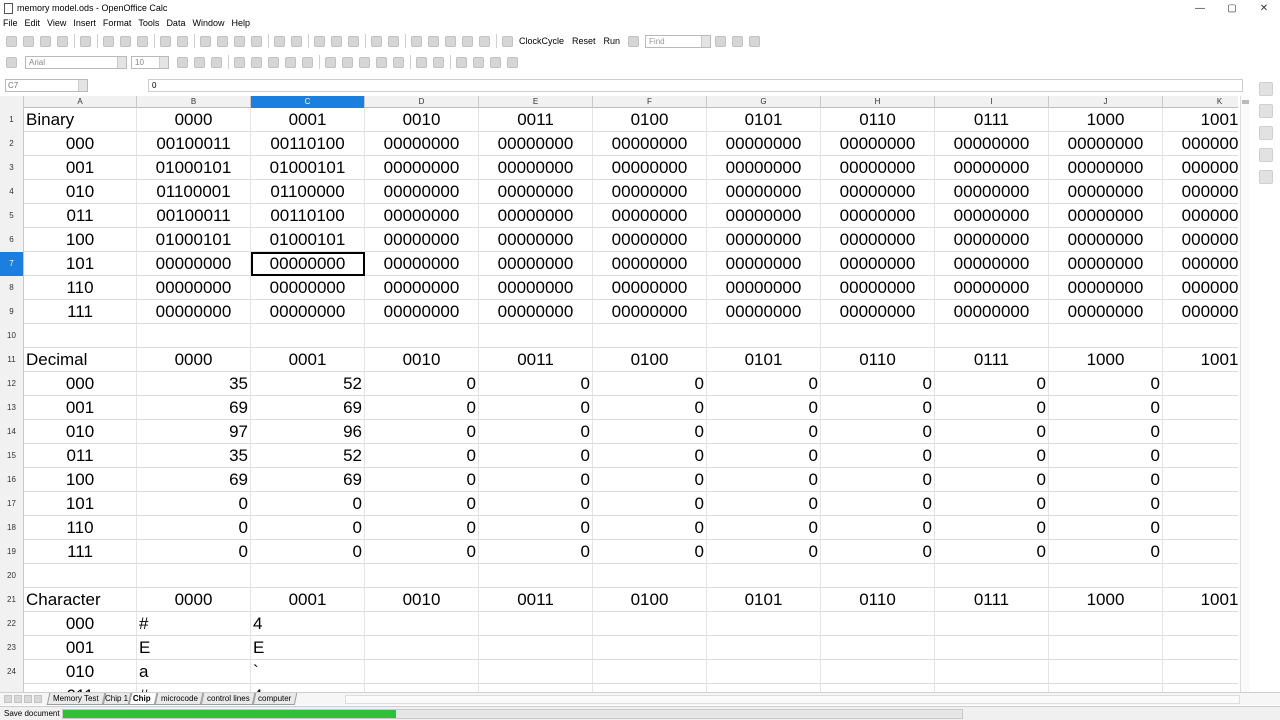  I want to click on row-header: 6, so click(12, 240).